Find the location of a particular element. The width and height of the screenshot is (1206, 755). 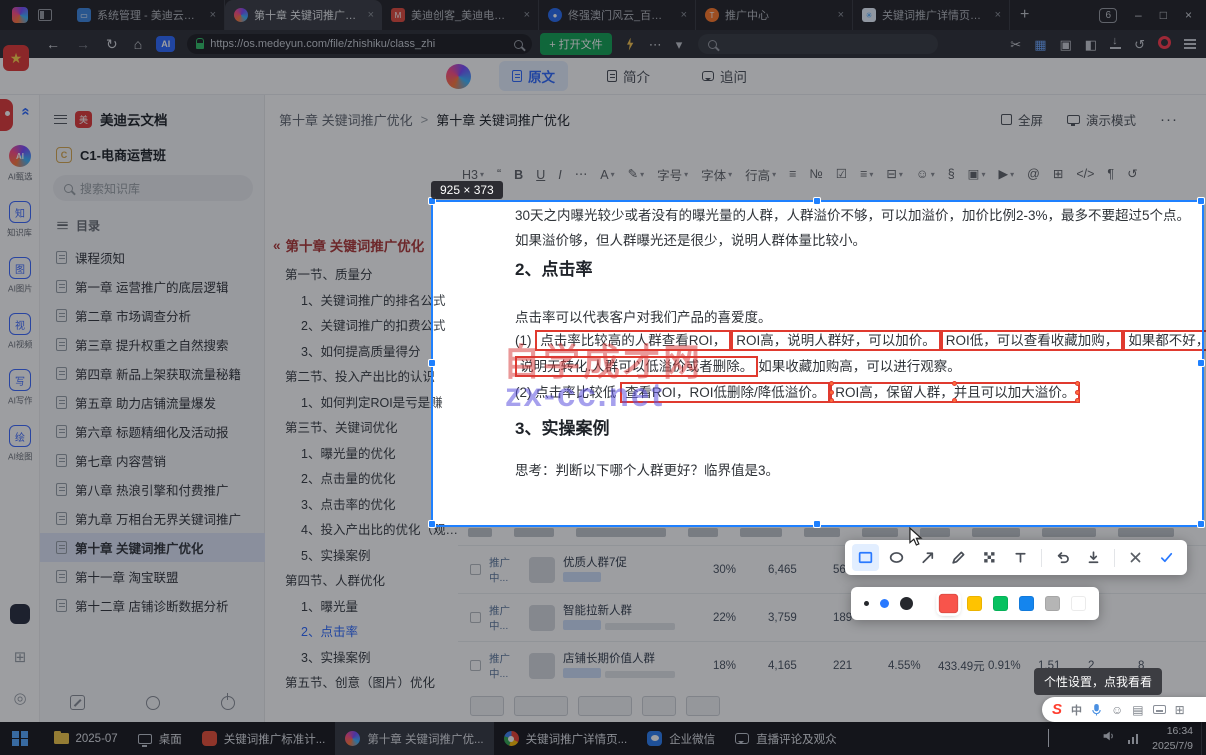

history-icon: ↺ is located at coordinates (1139, 44).